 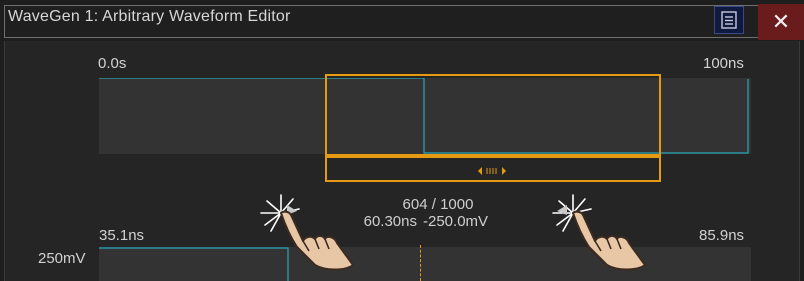 I want to click on close-button: ✕, so click(x=781, y=22).